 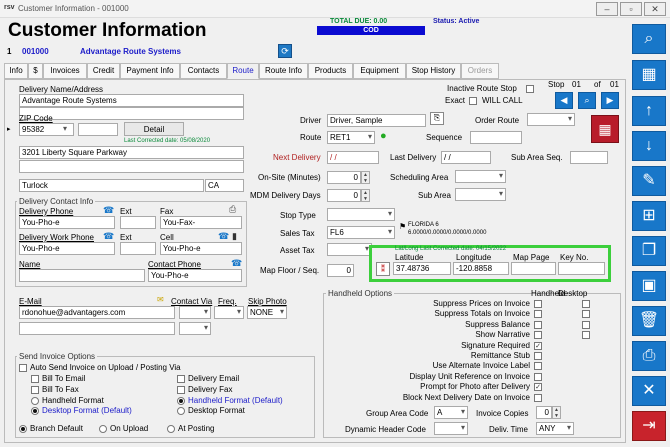 What do you see at coordinates (35, 390) in the screenshot?
I see `bill-to-fax-checkbox` at bounding box center [35, 390].